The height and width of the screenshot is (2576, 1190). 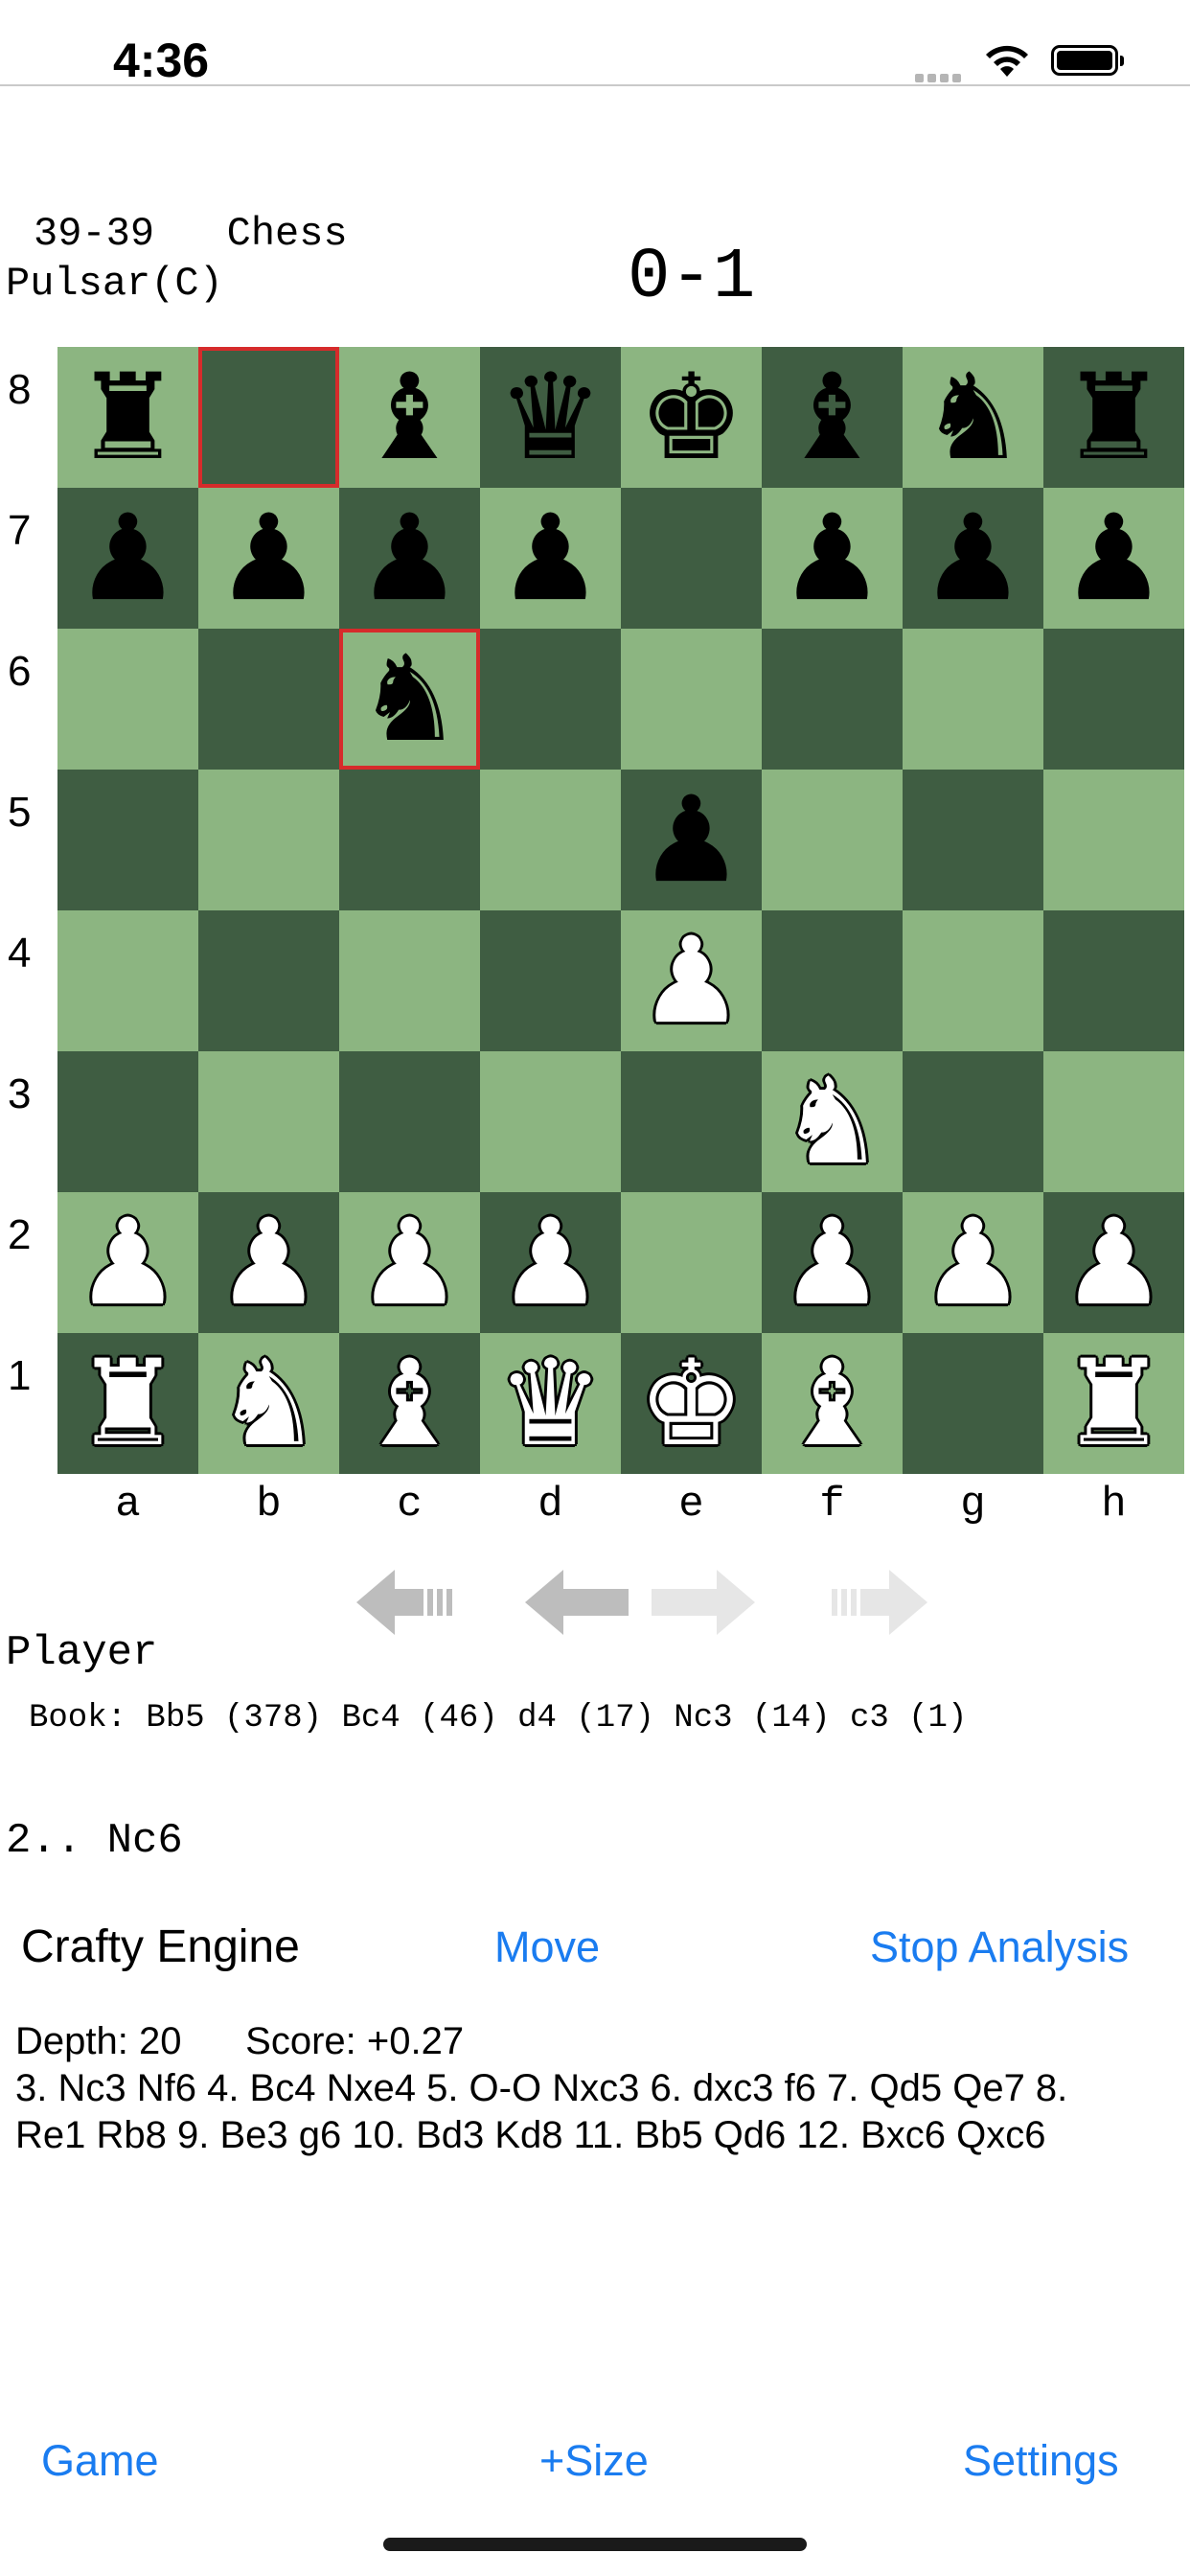 I want to click on square-a2: ♟, so click(x=128, y=1262).